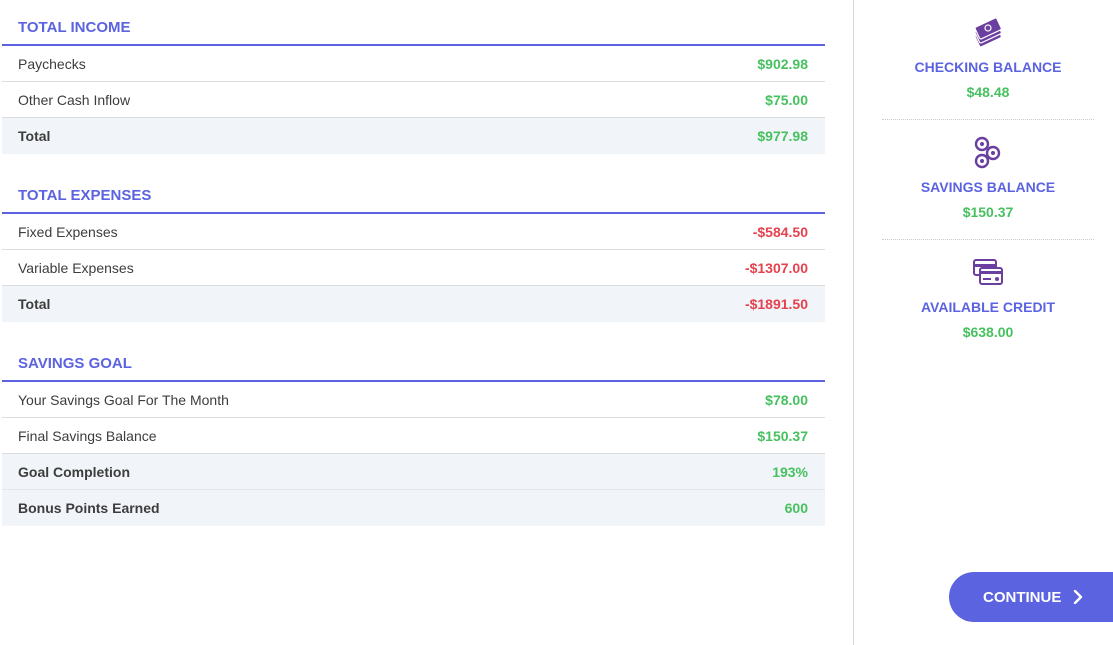 The width and height of the screenshot is (1113, 645). What do you see at coordinates (782, 435) in the screenshot?
I see `savings-row-value: $150.37` at bounding box center [782, 435].